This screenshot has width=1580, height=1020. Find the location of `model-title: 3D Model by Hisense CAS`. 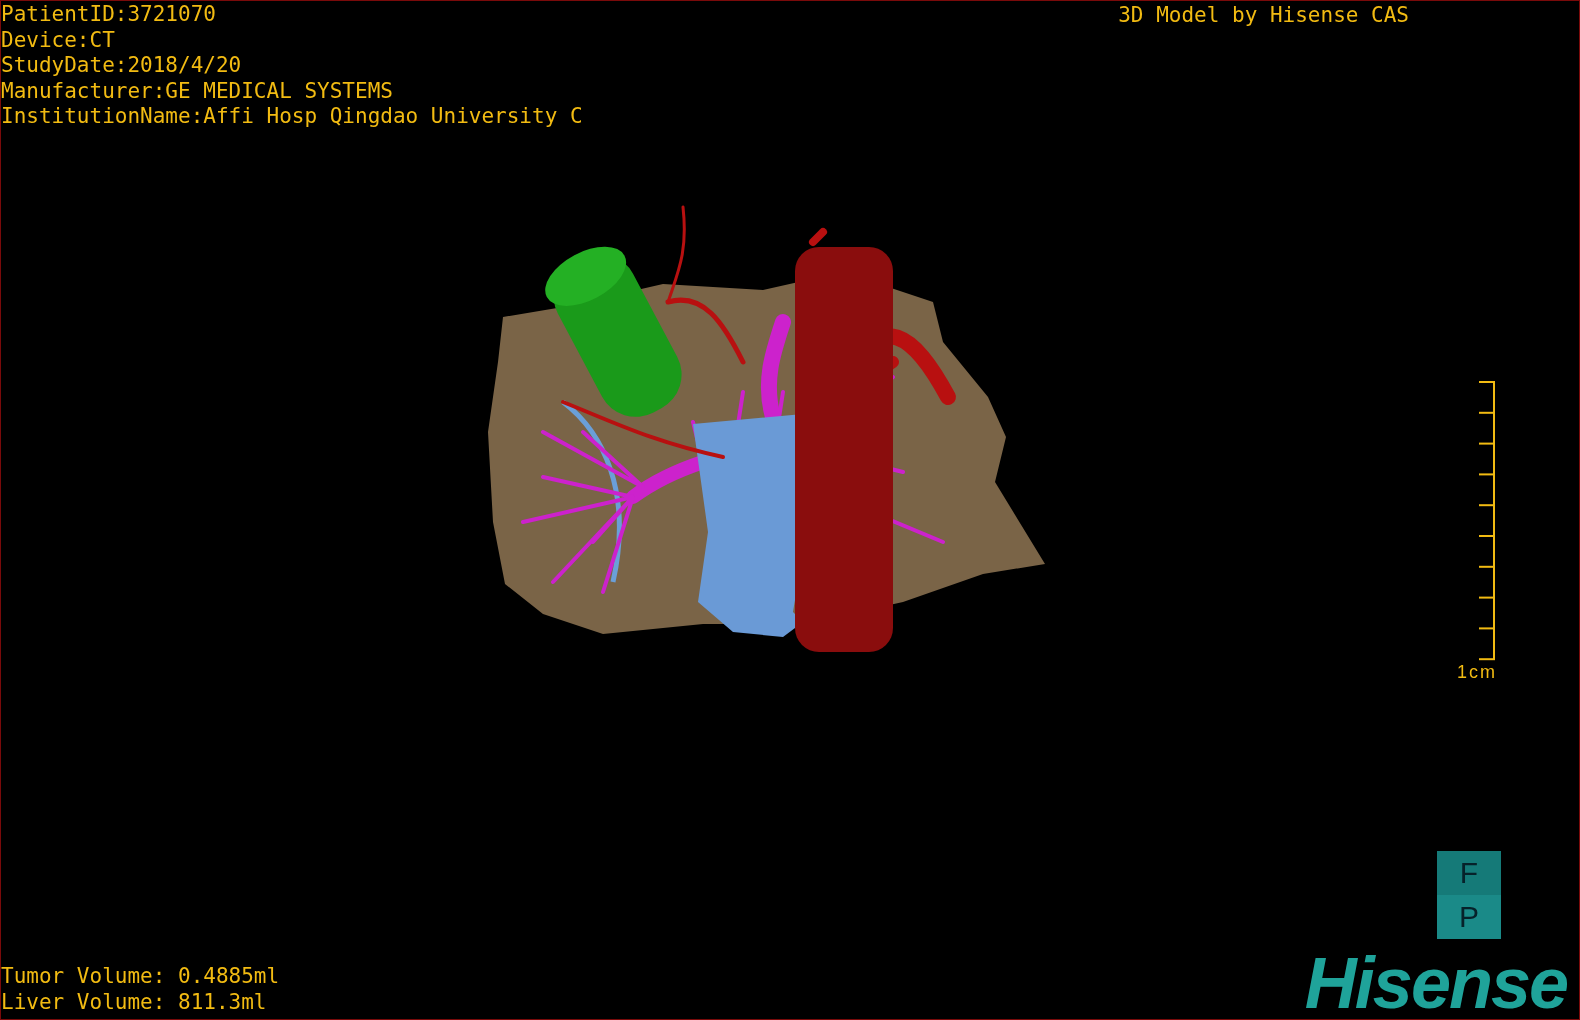

model-title: 3D Model by Hisense CAS is located at coordinates (1263, 15).